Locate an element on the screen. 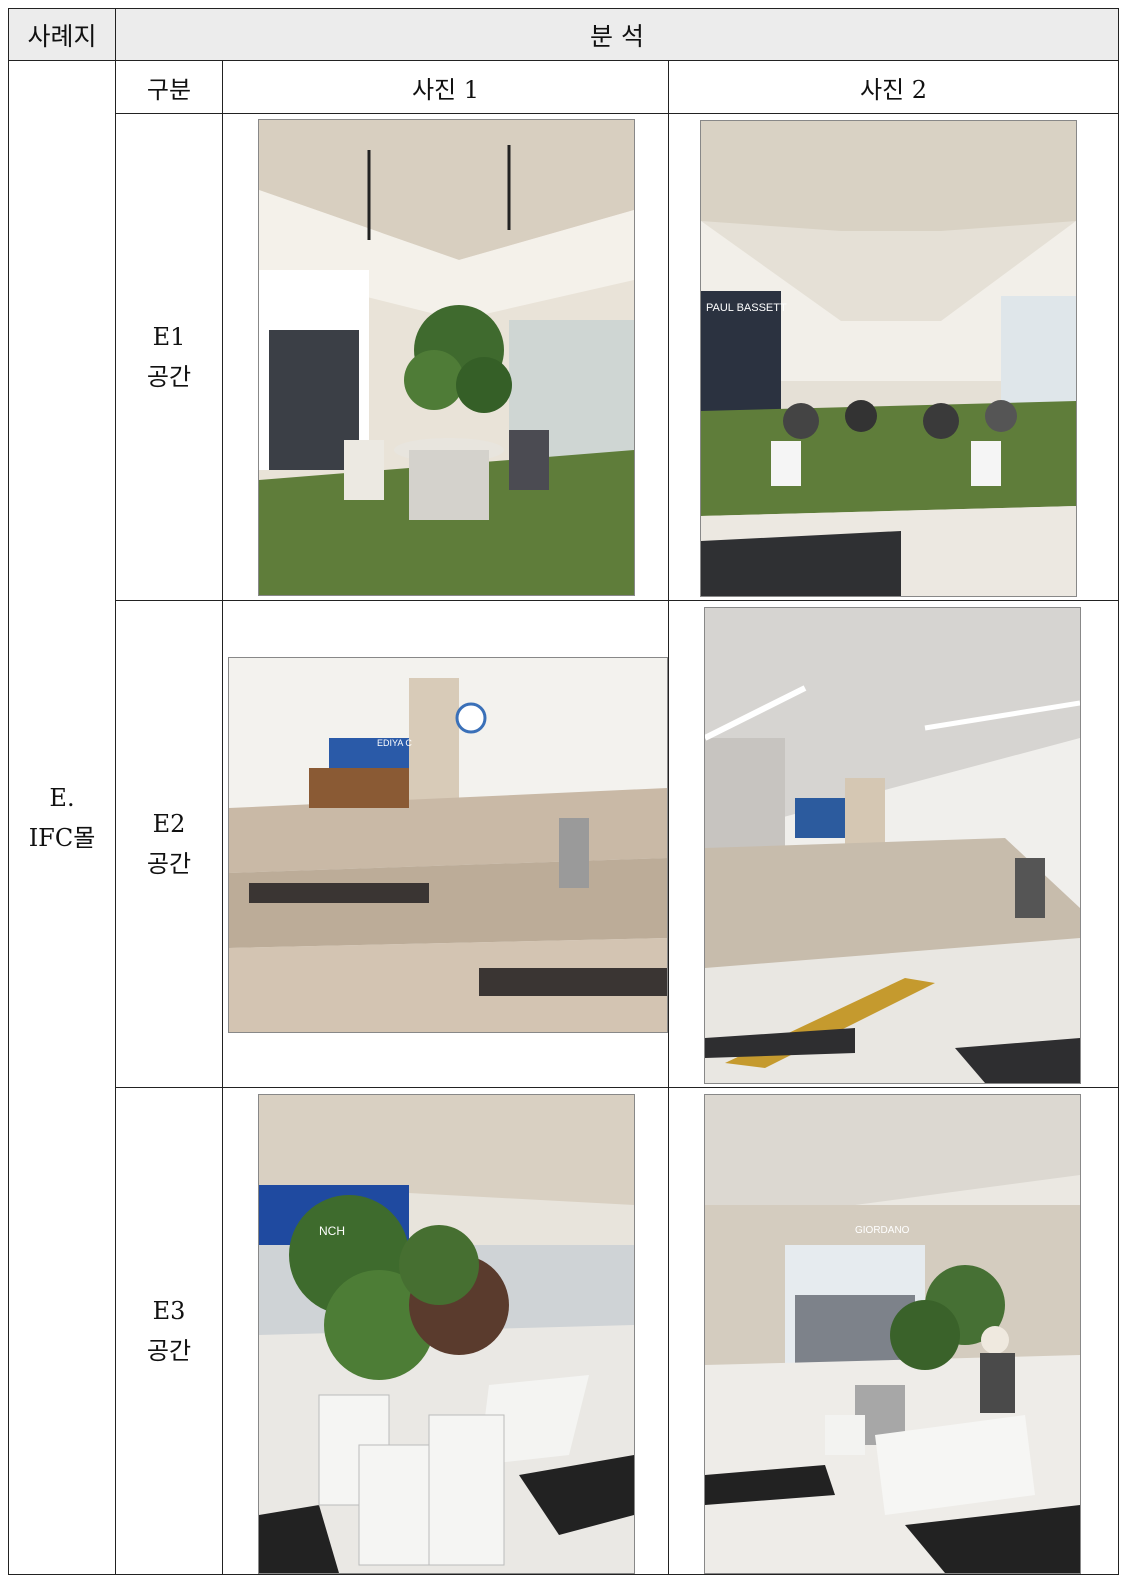 The image size is (1126, 1591). e3-photo2: GIORDANO is located at coordinates (892, 1334).